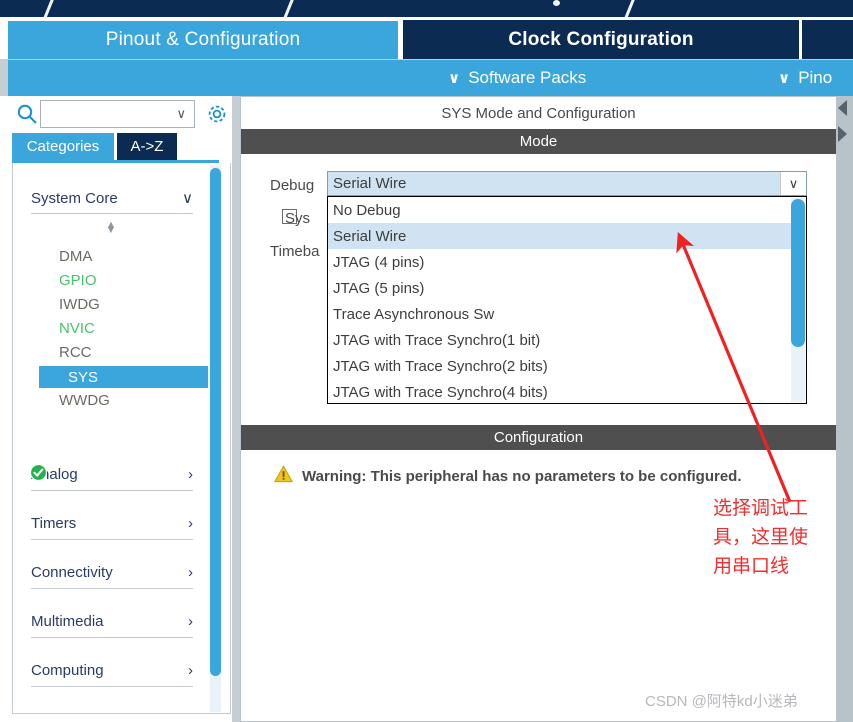  What do you see at coordinates (67, 670) in the screenshot?
I see `group-label: Computing` at bounding box center [67, 670].